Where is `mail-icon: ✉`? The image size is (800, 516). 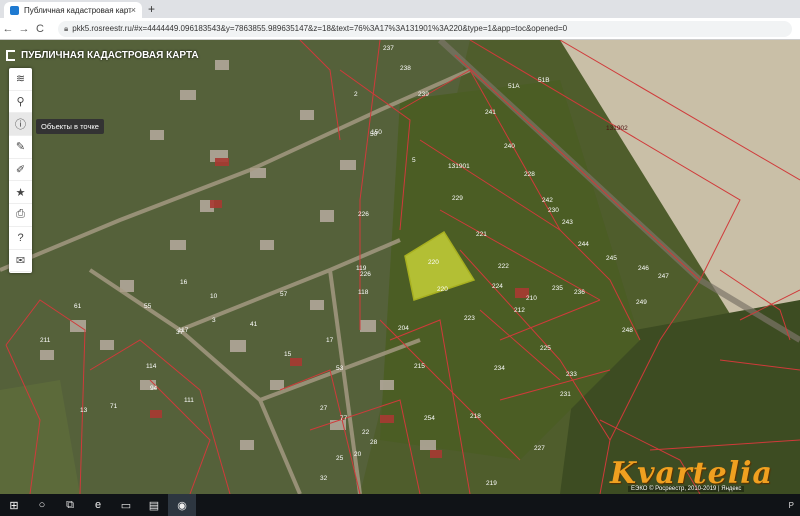
mail-icon: ✉ is located at coordinates (20, 260).